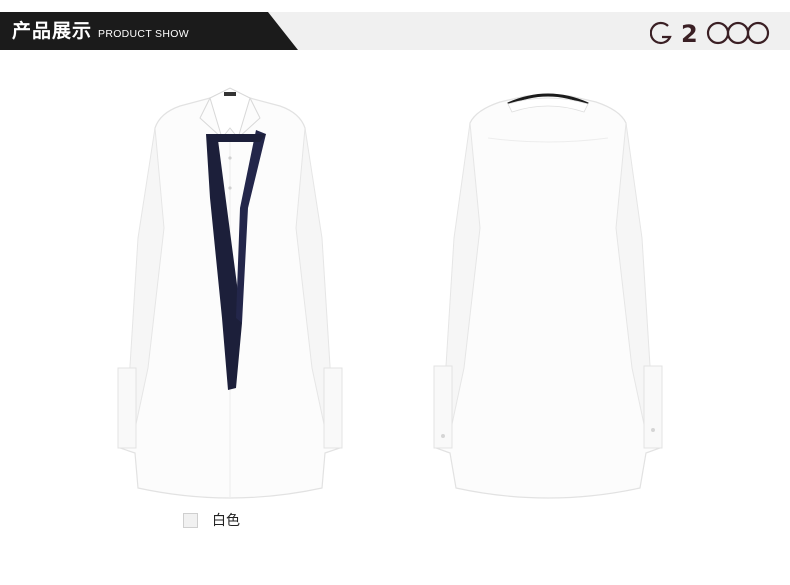 The width and height of the screenshot is (790, 585). Describe the element at coordinates (710, 33) in the screenshot. I see `brand-logo: 2` at that location.